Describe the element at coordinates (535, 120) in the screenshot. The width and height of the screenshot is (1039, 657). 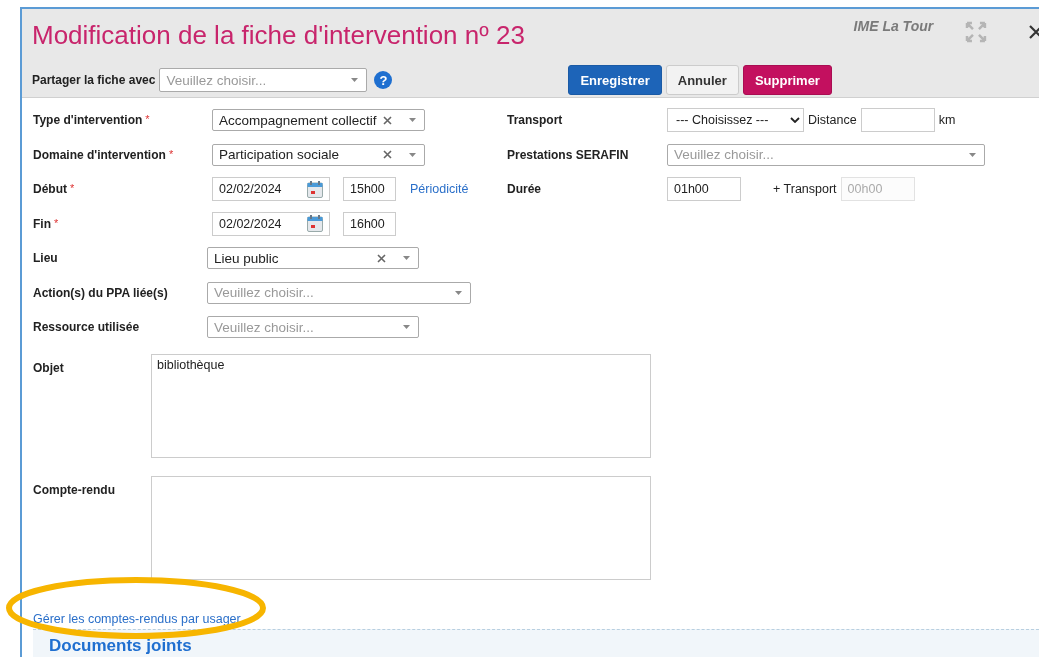
I see `field-label: Transport` at that location.